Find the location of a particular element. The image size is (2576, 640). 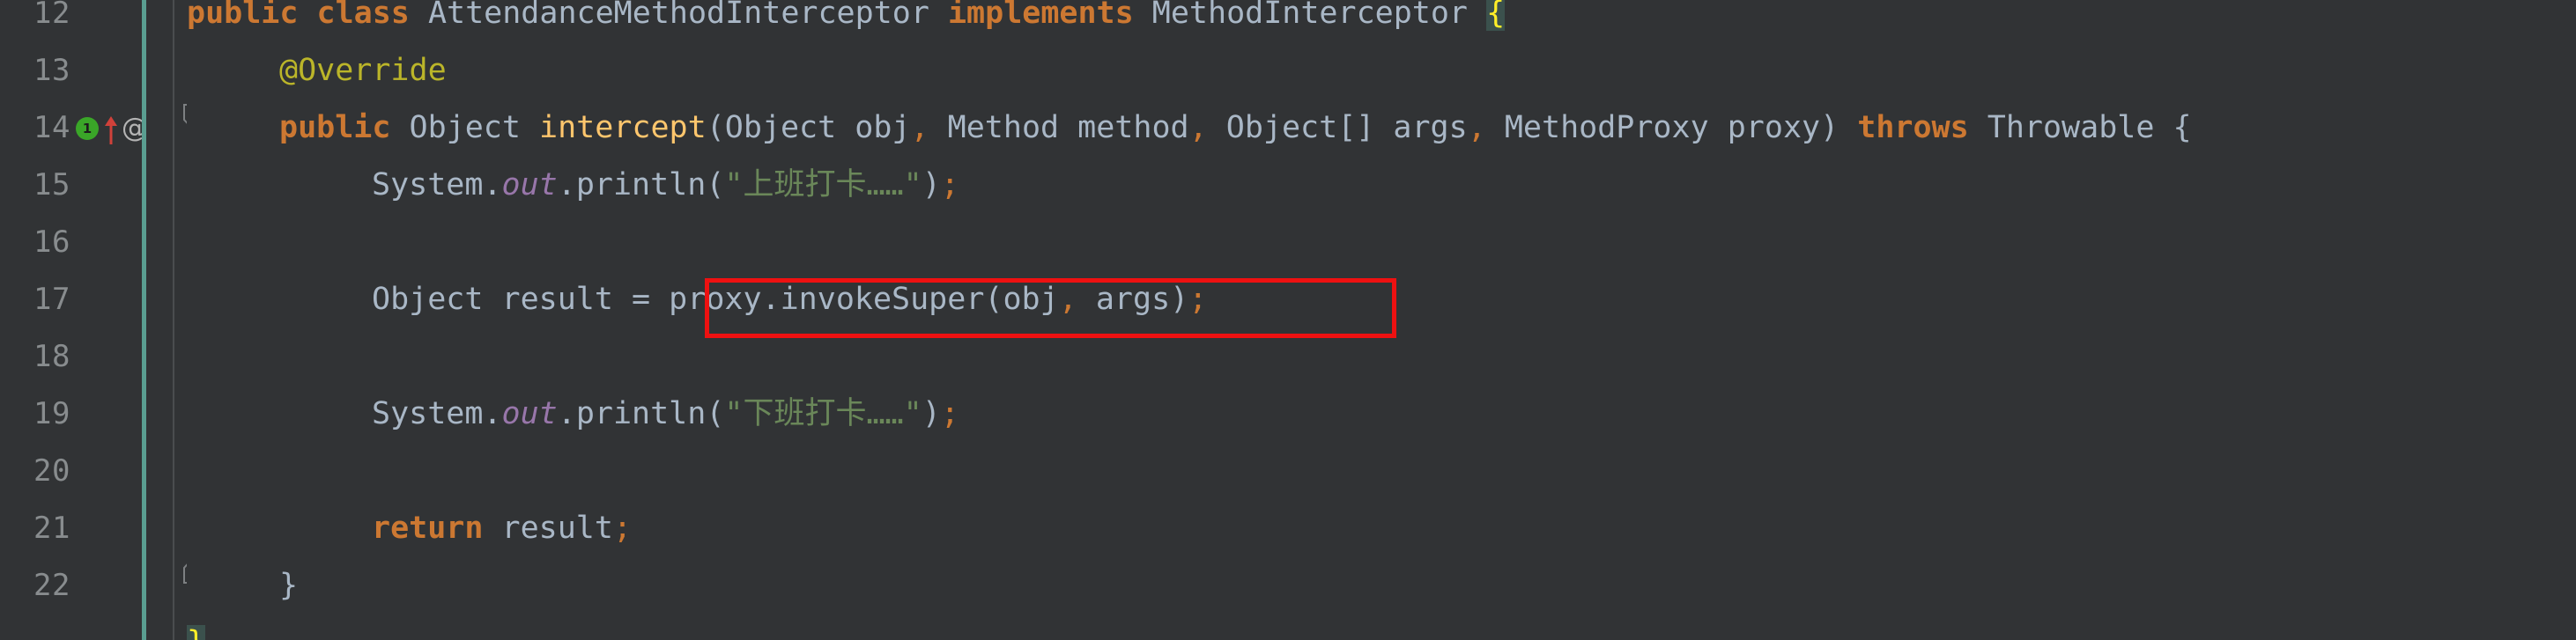

line-number: 12 is located at coordinates (52, 16).